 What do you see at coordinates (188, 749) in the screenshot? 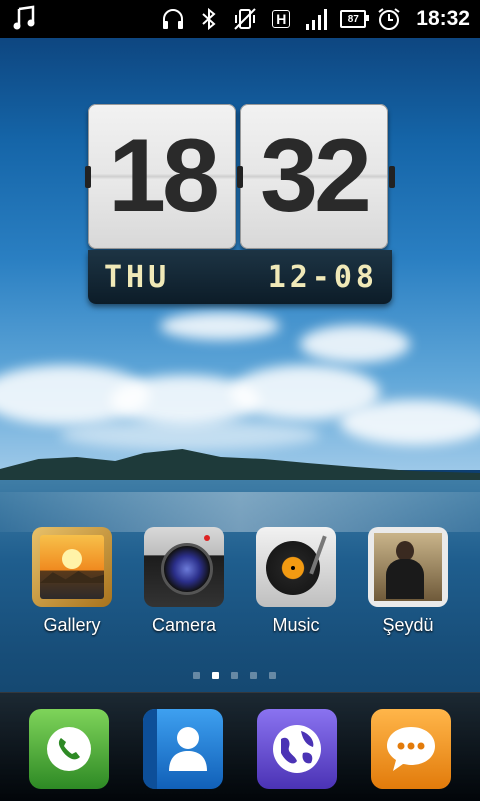
I see `contacts-icon` at bounding box center [188, 749].